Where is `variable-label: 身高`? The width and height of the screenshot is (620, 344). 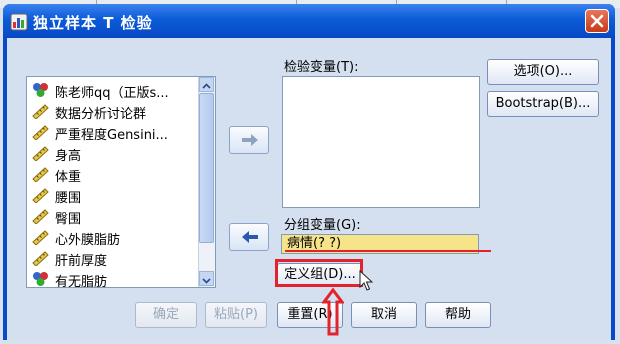
variable-label: 身高 is located at coordinates (68, 156).